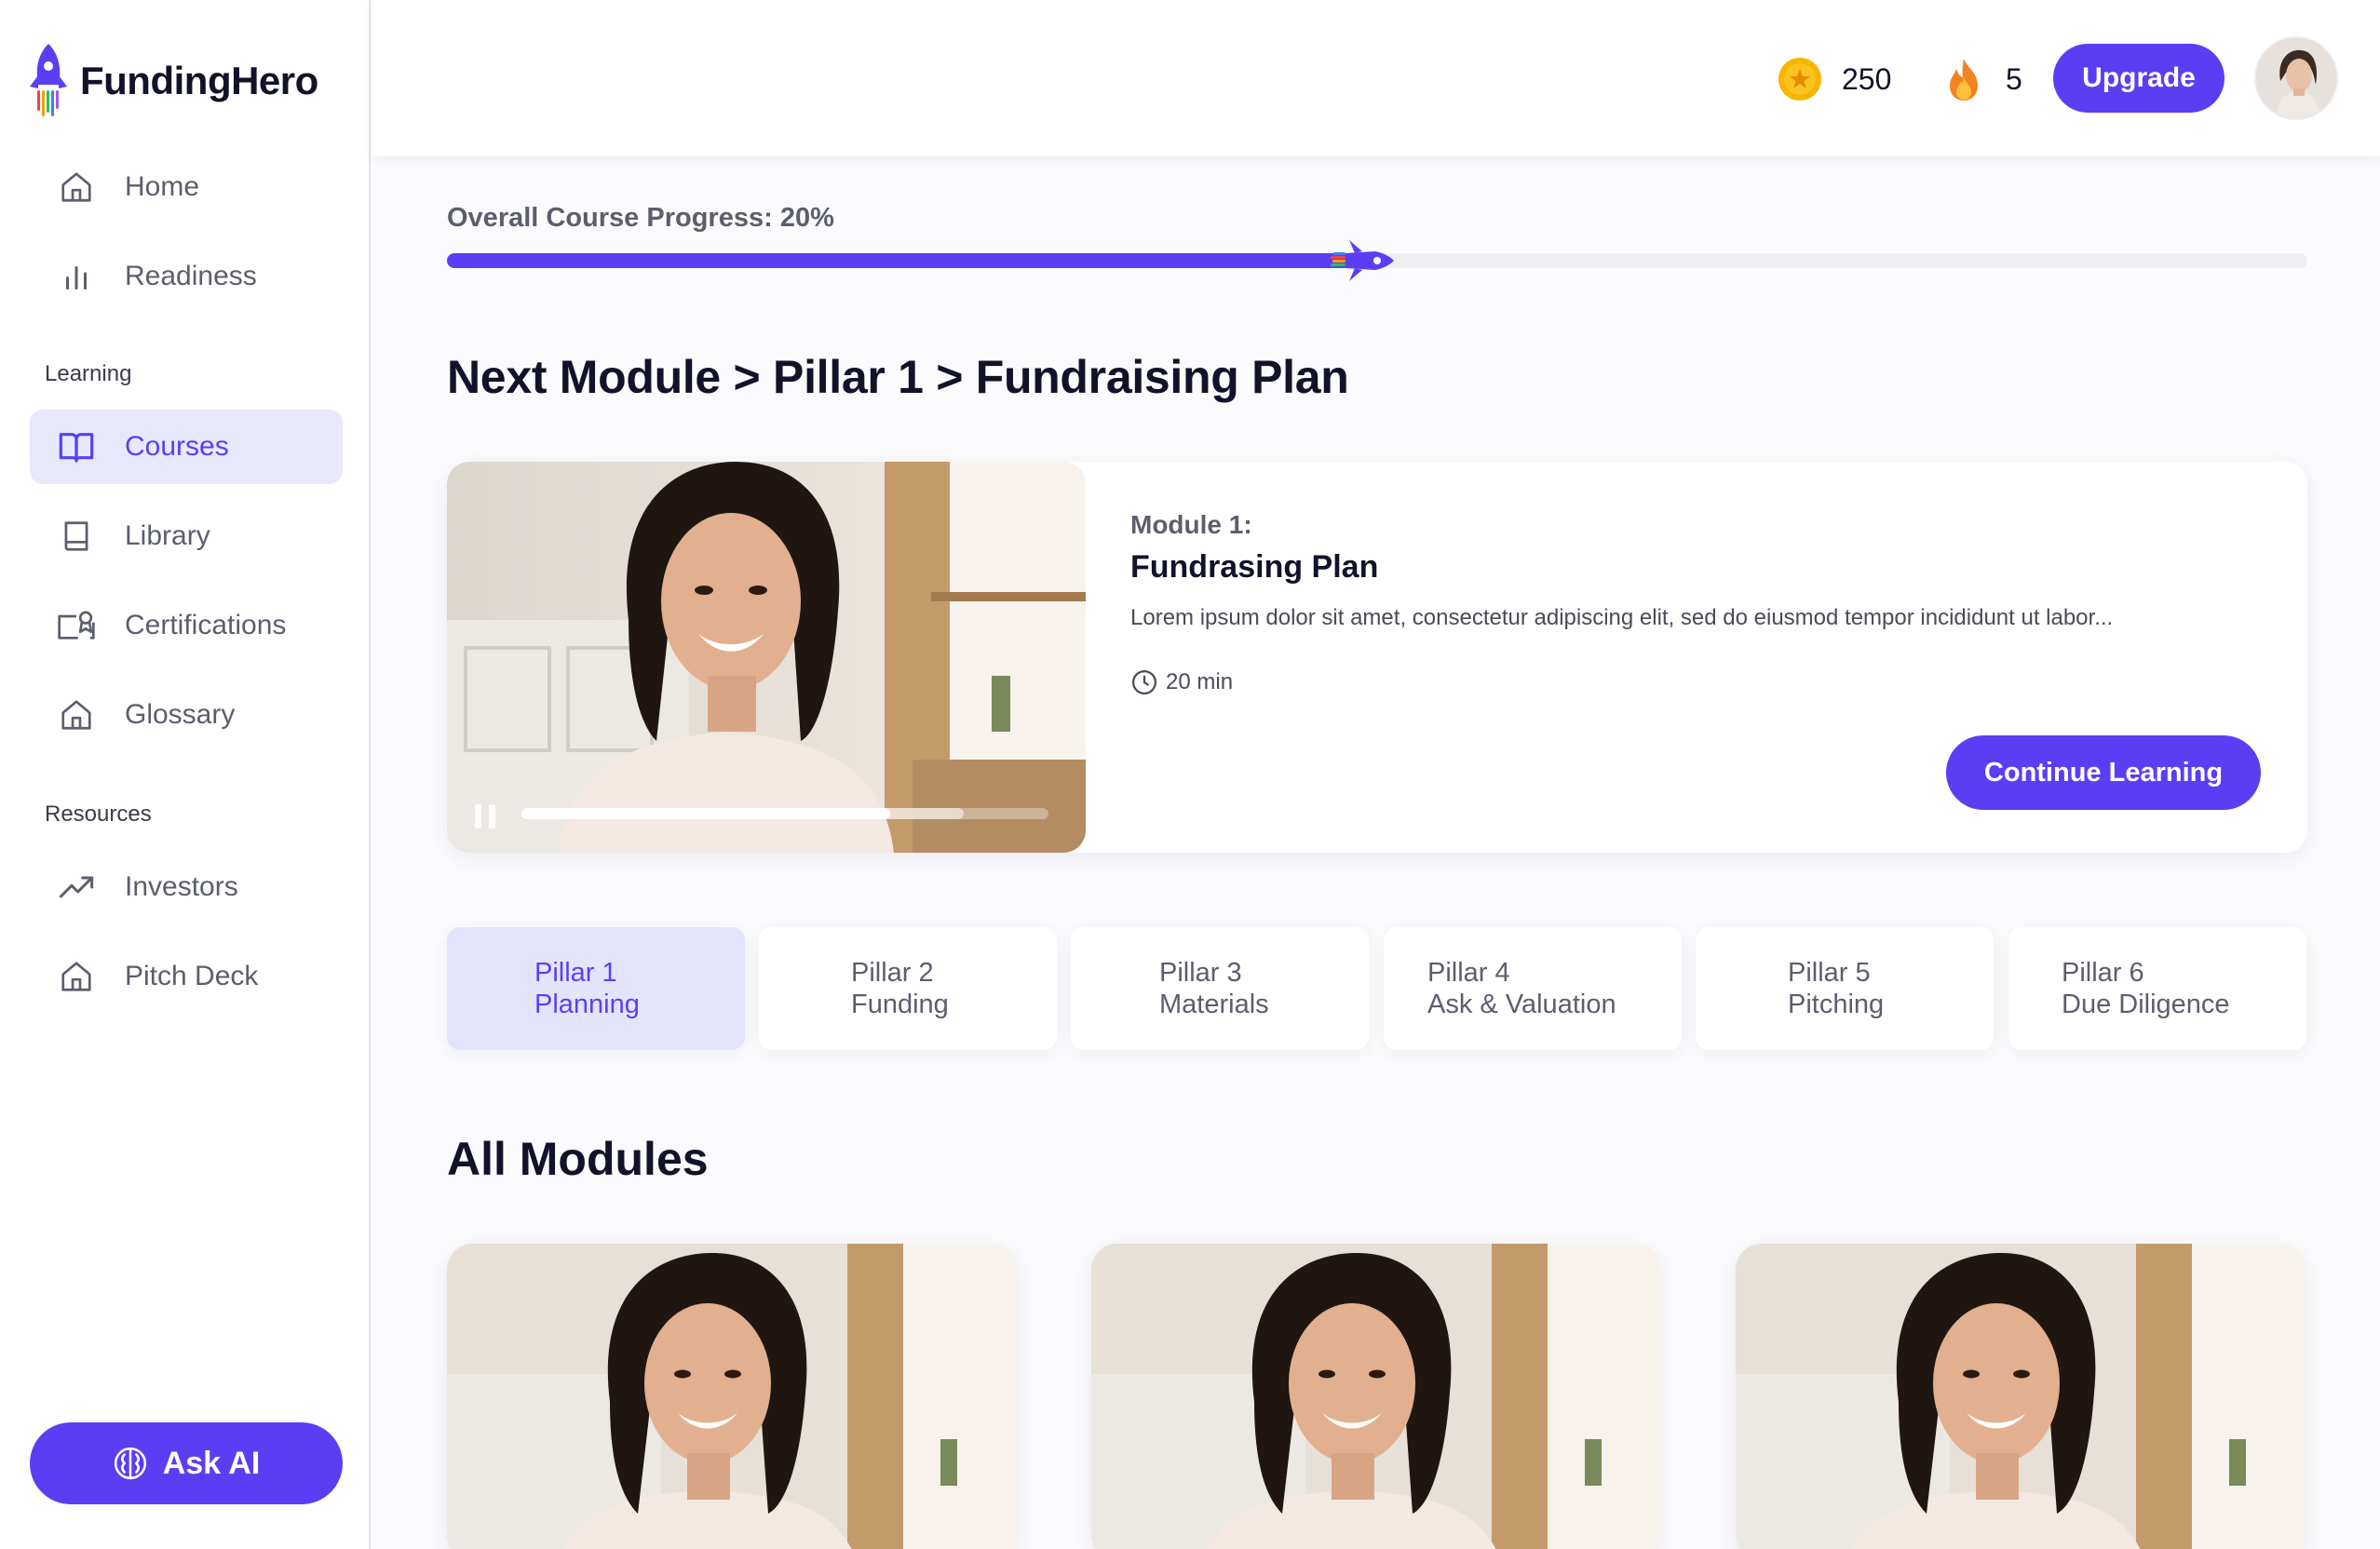  What do you see at coordinates (1834, 80) in the screenshot?
I see `coins-counter: 250` at bounding box center [1834, 80].